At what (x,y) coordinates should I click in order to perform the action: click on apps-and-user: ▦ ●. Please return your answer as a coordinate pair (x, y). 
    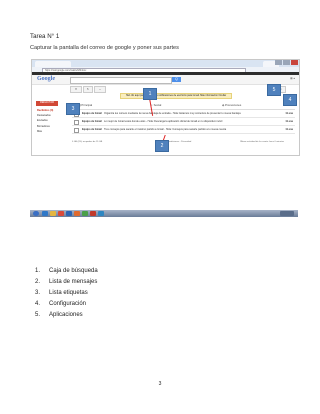
    Looking at the image, I should click on (292, 78).